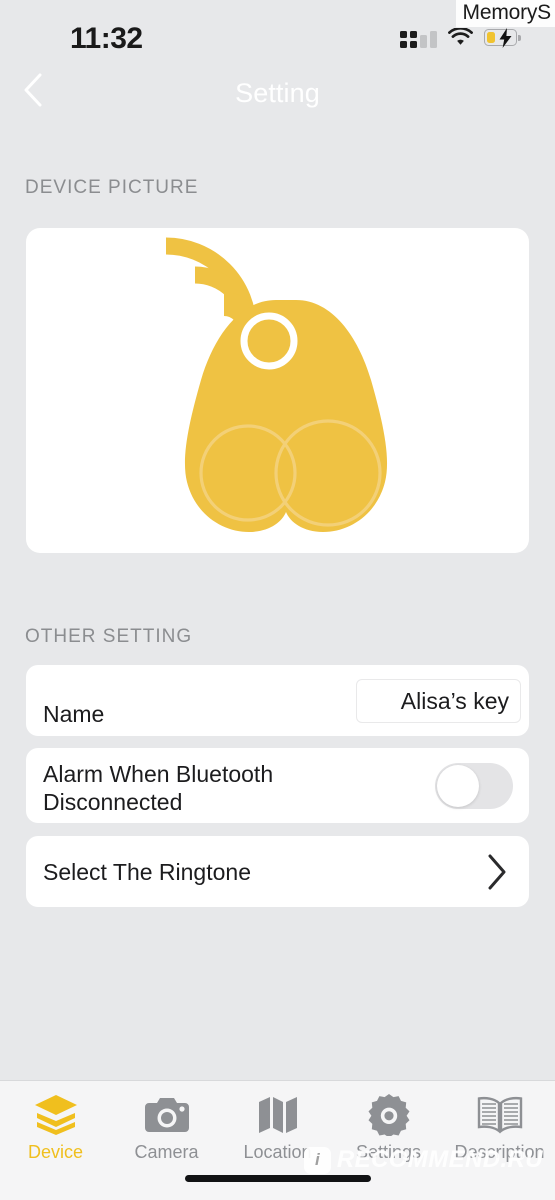 The image size is (555, 1200). What do you see at coordinates (147, 871) in the screenshot?
I see `ringtone-label: Select The Ringtone` at bounding box center [147, 871].